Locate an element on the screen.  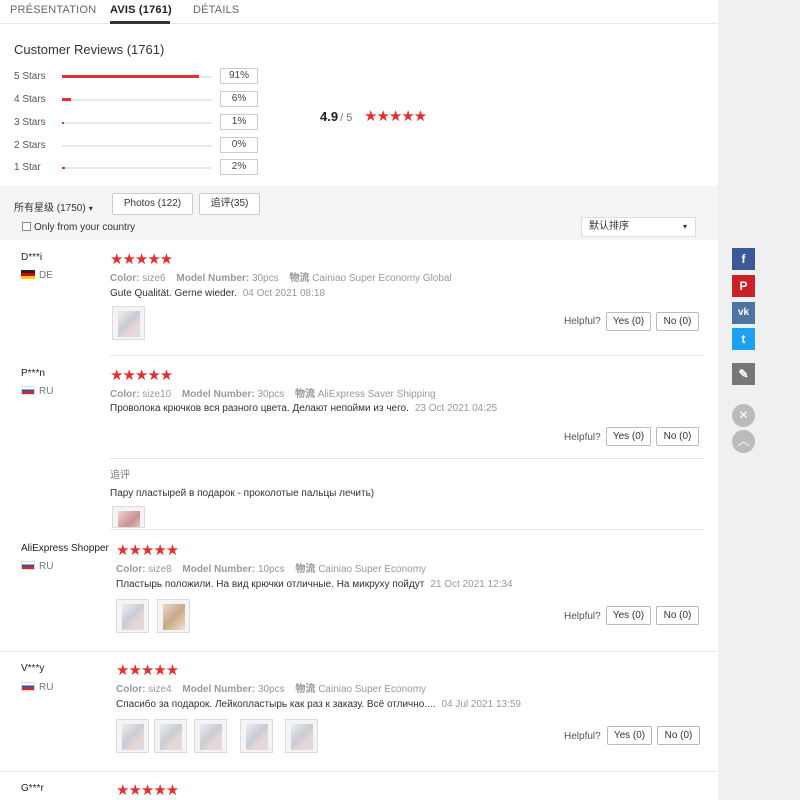
reviewer-country: DE is located at coordinates (37, 275).